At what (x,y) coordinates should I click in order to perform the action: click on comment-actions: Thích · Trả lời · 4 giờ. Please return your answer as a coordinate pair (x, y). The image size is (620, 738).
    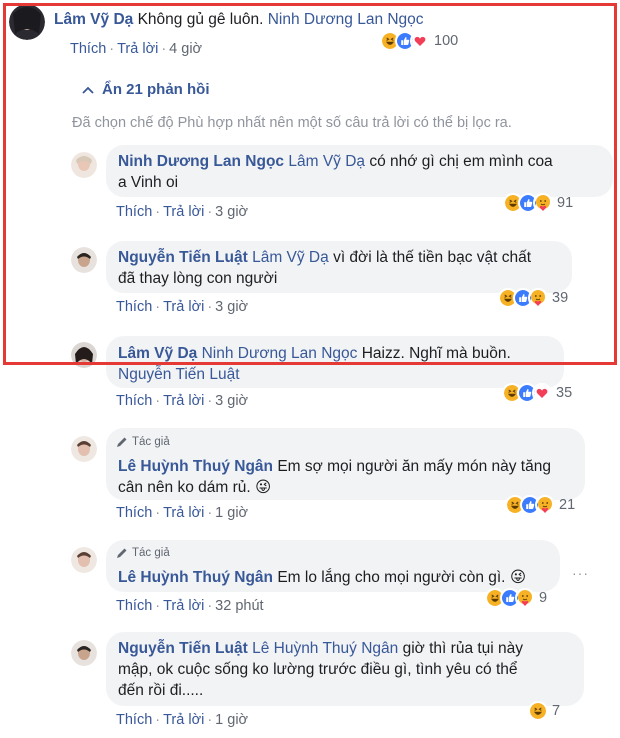
    Looking at the image, I should click on (136, 49).